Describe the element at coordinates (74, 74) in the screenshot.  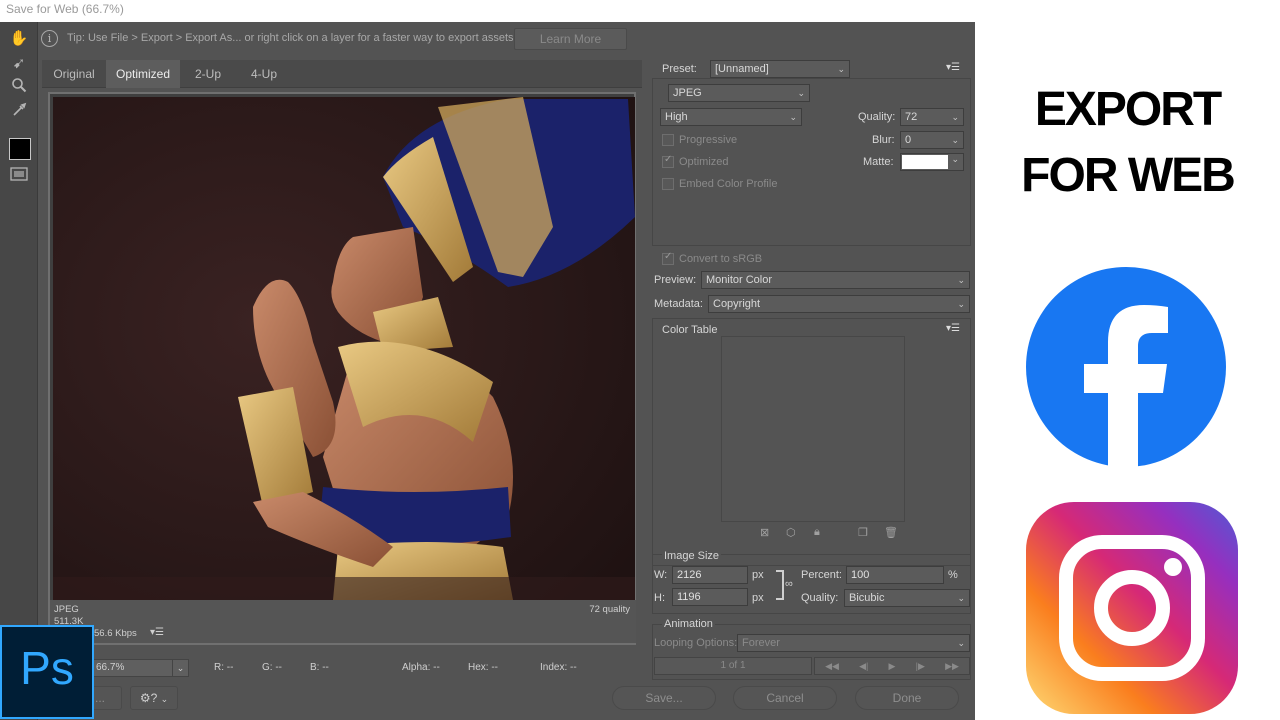
I see `tab-original: Original` at that location.